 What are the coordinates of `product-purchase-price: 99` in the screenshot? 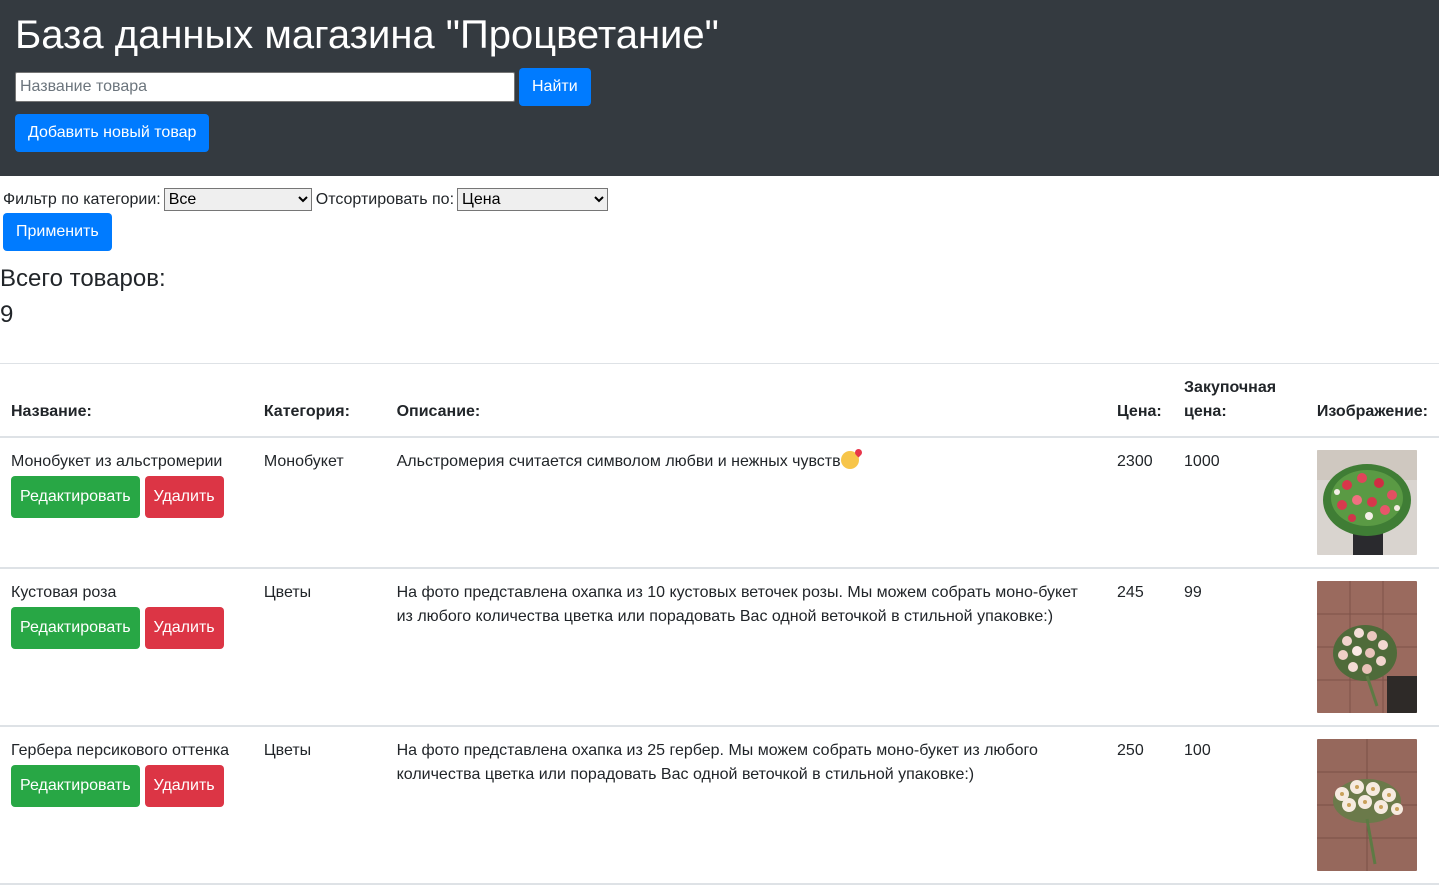 It's located at (1239, 647).